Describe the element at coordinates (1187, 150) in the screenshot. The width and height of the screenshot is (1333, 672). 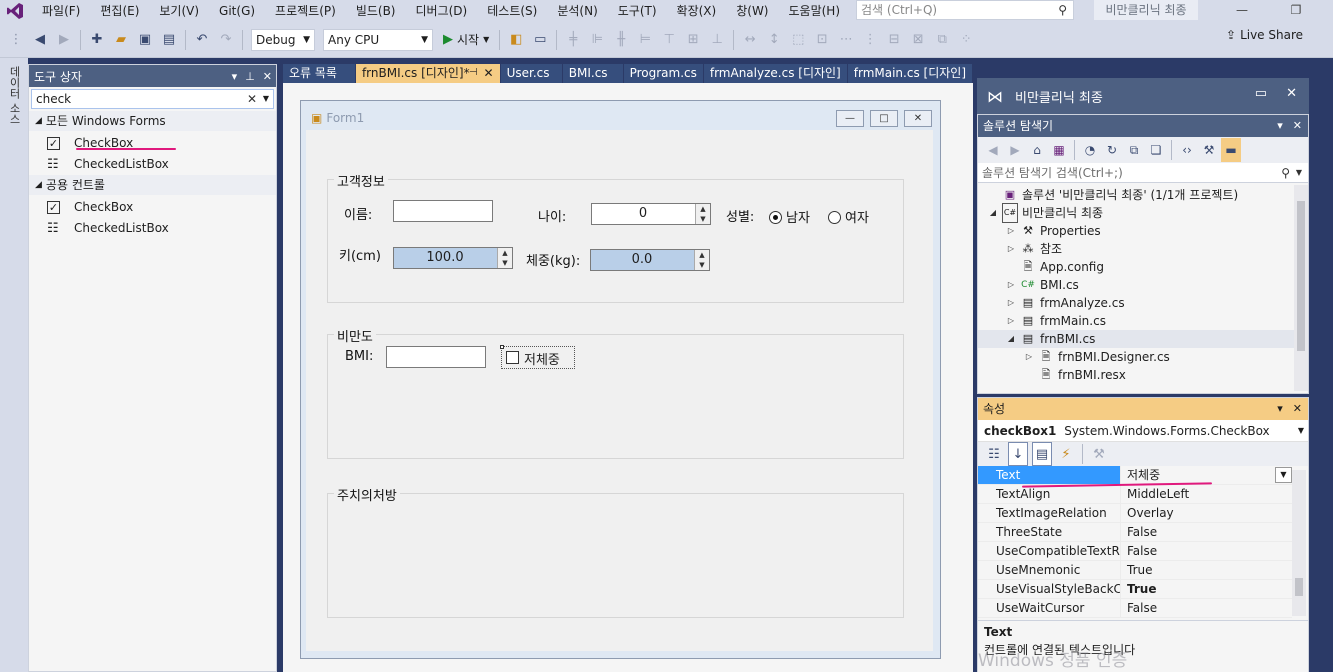
I see `view-code-icon: ‹›` at that location.